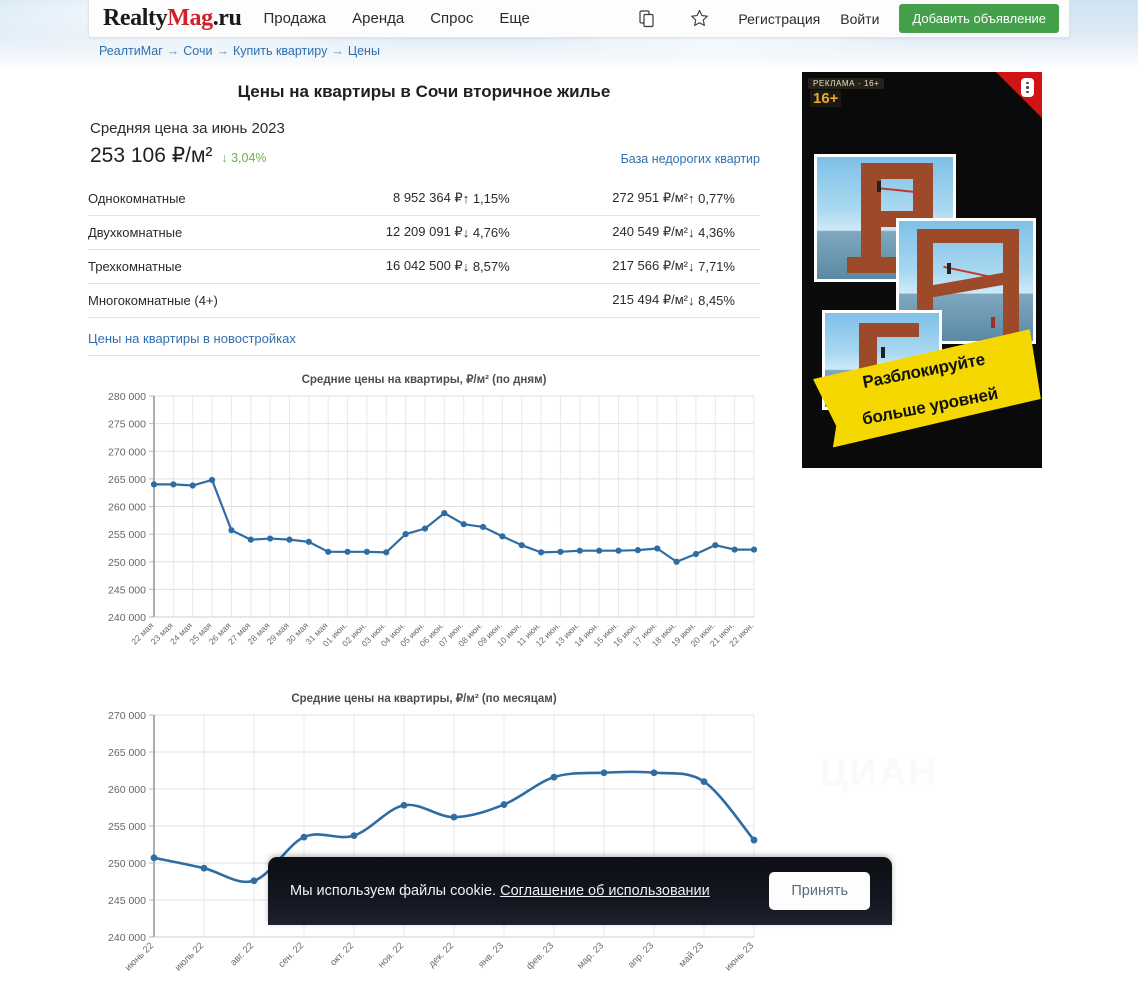  I want to click on cookie-policy-link: Соглашение об использовании, so click(605, 891).